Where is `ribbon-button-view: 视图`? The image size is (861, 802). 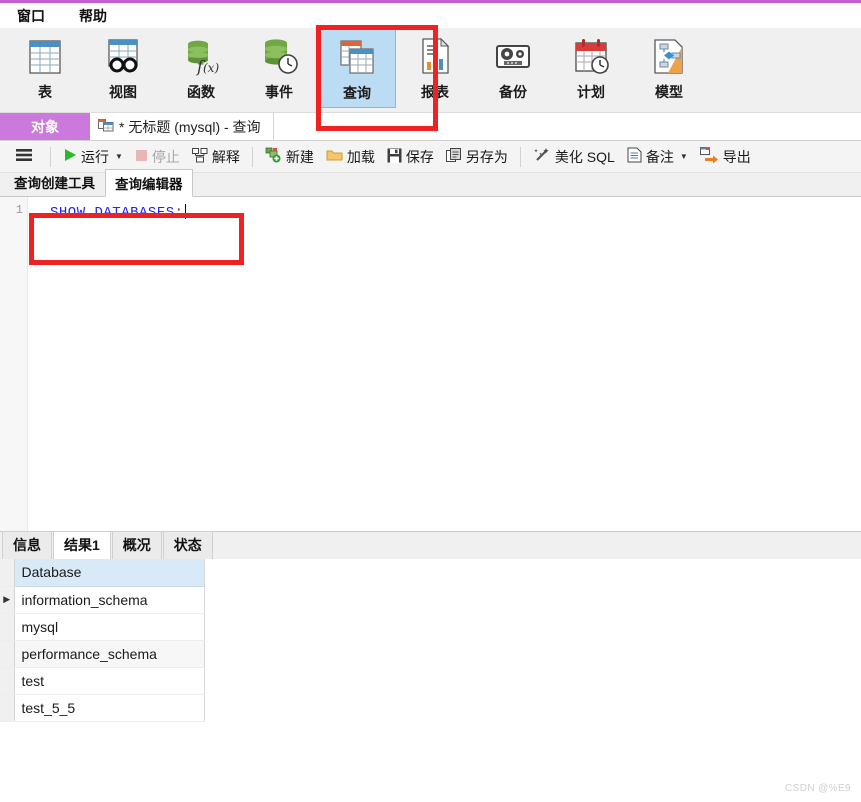 ribbon-button-view: 视图 is located at coordinates (123, 68).